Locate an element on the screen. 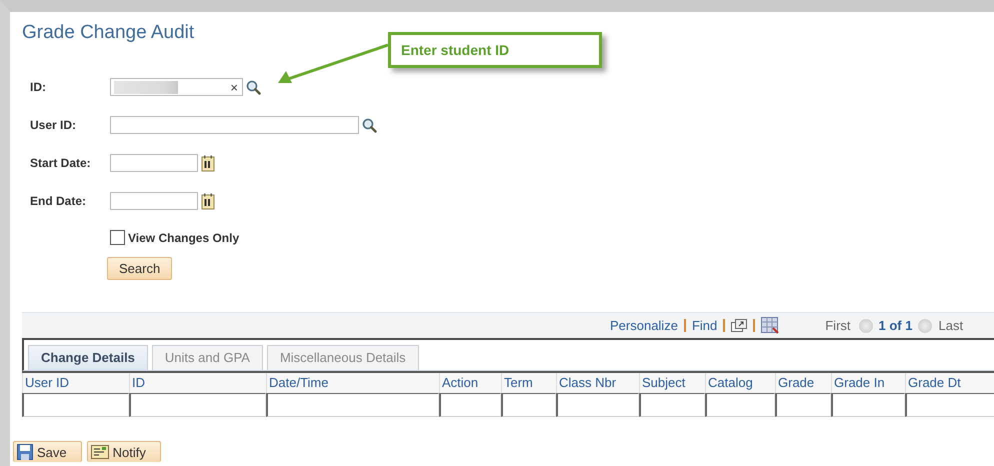  field-label: End Date: is located at coordinates (59, 201).